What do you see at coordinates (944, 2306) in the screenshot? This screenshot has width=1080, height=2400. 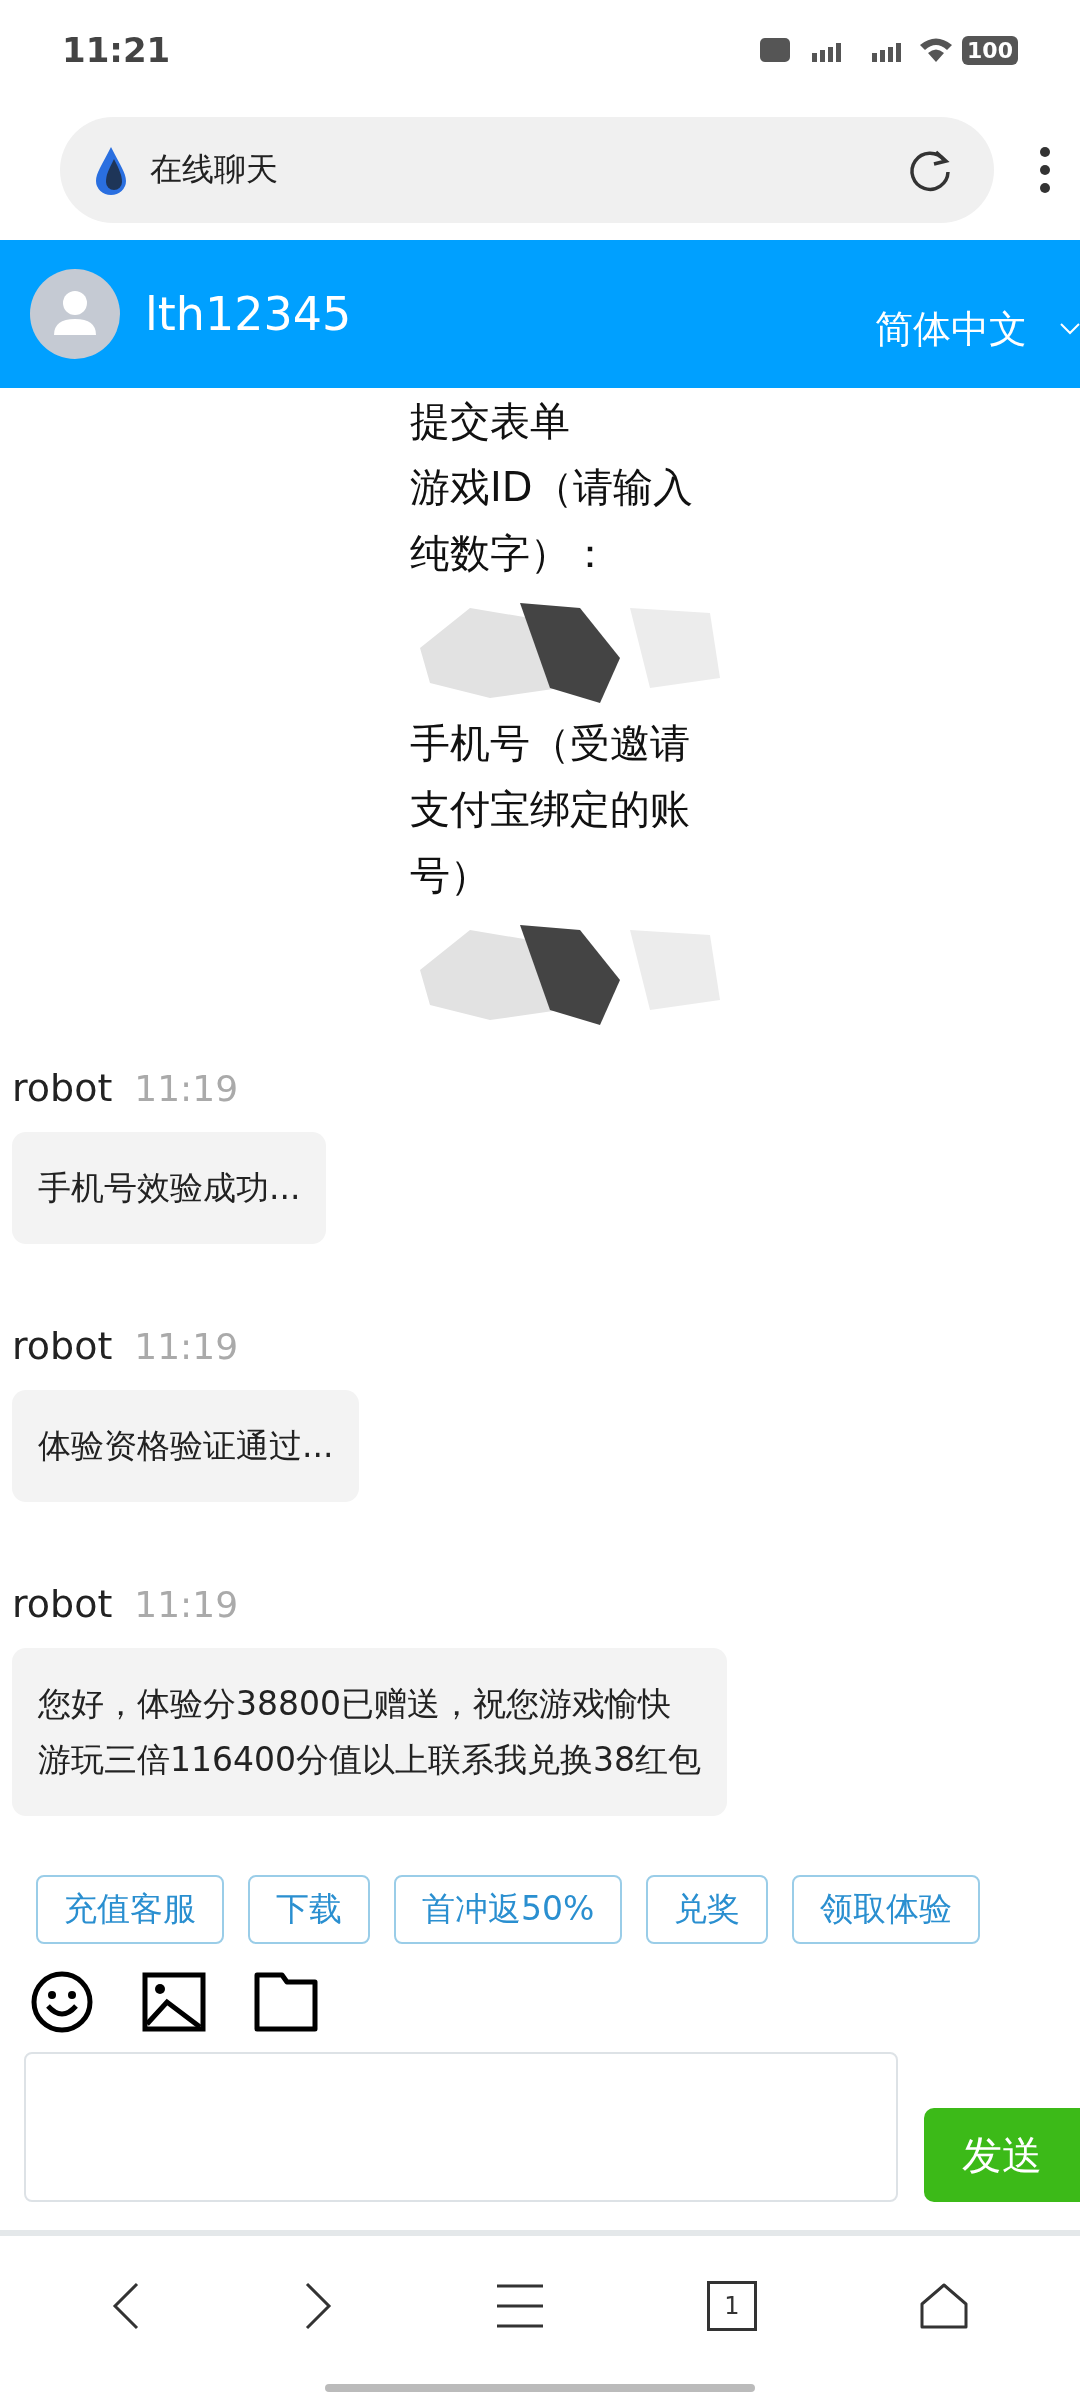 I see `home-icon` at bounding box center [944, 2306].